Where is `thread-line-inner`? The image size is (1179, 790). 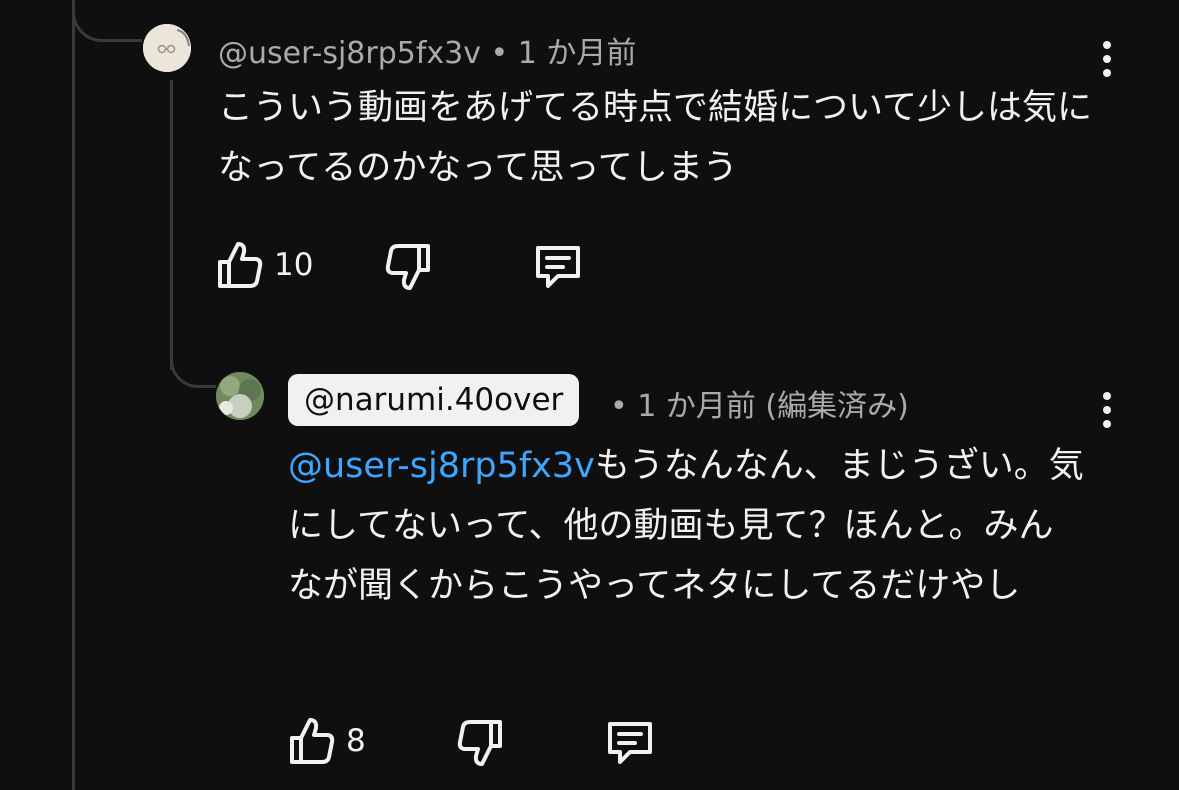 thread-line-inner is located at coordinates (171, 225).